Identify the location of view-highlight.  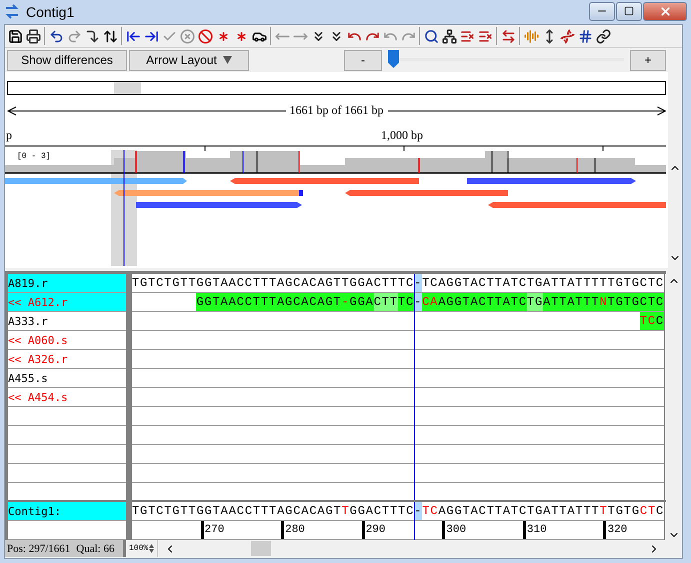
(127, 88).